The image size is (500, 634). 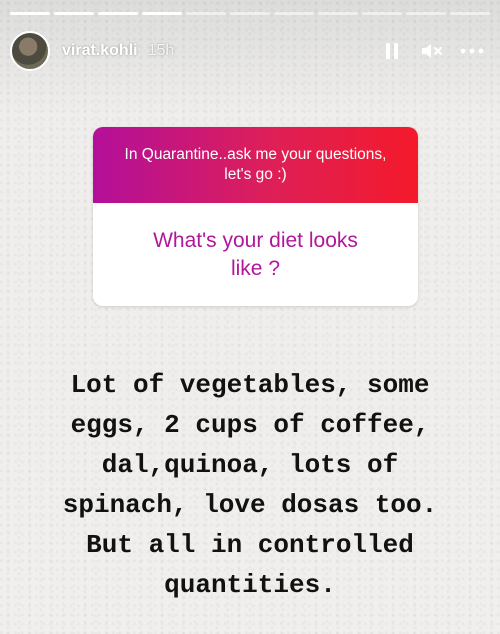 What do you see at coordinates (250, 51) in the screenshot?
I see `story-header: virat.kohli 15h` at bounding box center [250, 51].